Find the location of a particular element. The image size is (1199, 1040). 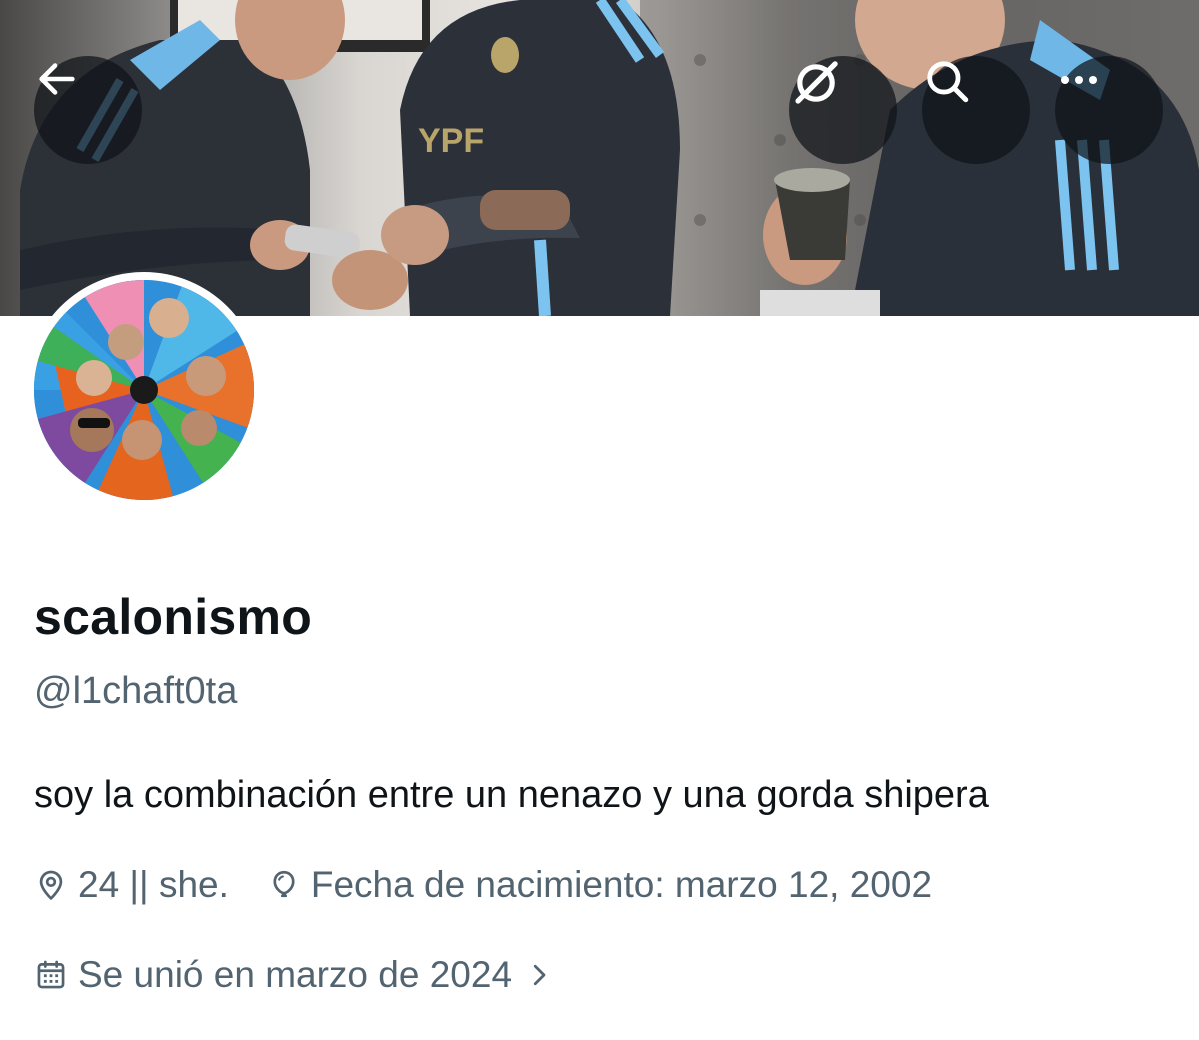

grok-icon is located at coordinates (816, 82).